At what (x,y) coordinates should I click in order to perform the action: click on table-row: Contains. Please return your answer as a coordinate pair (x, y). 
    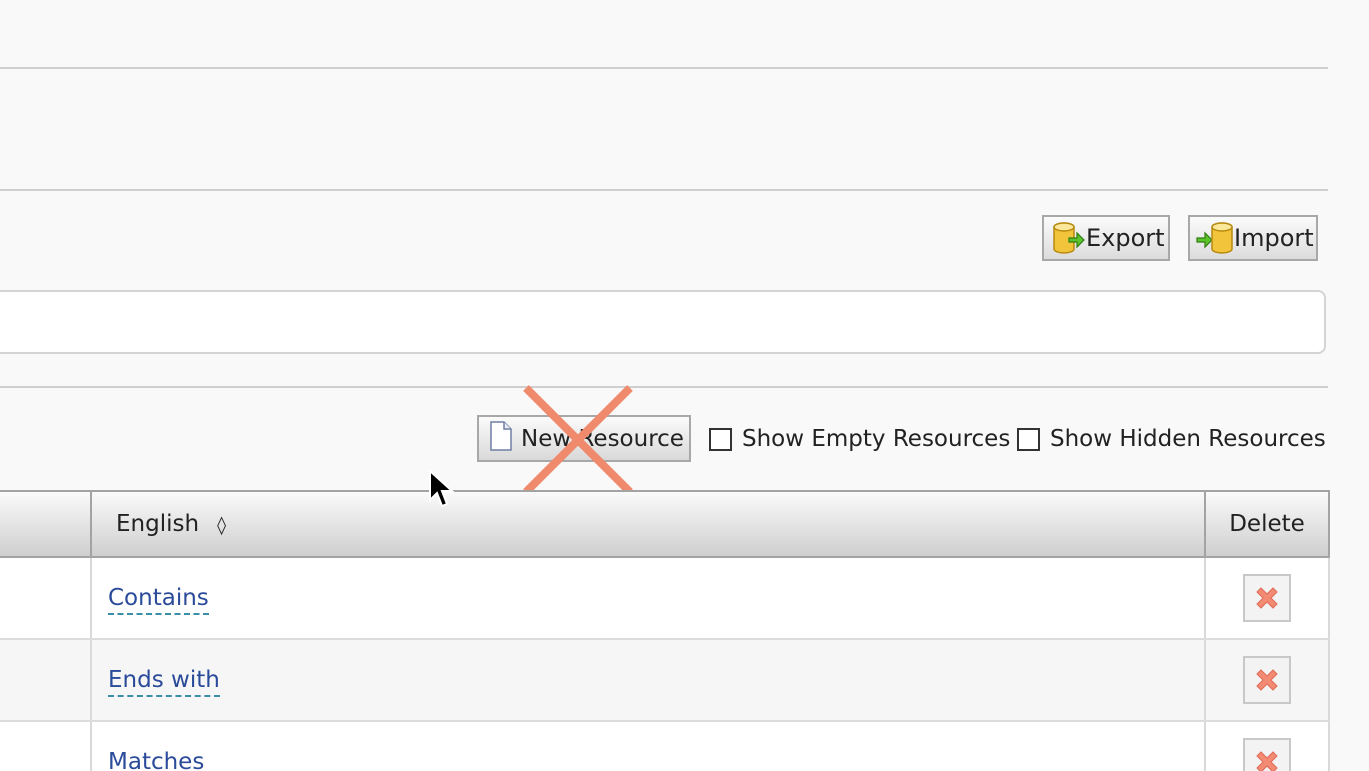
    Looking at the image, I should click on (665, 598).